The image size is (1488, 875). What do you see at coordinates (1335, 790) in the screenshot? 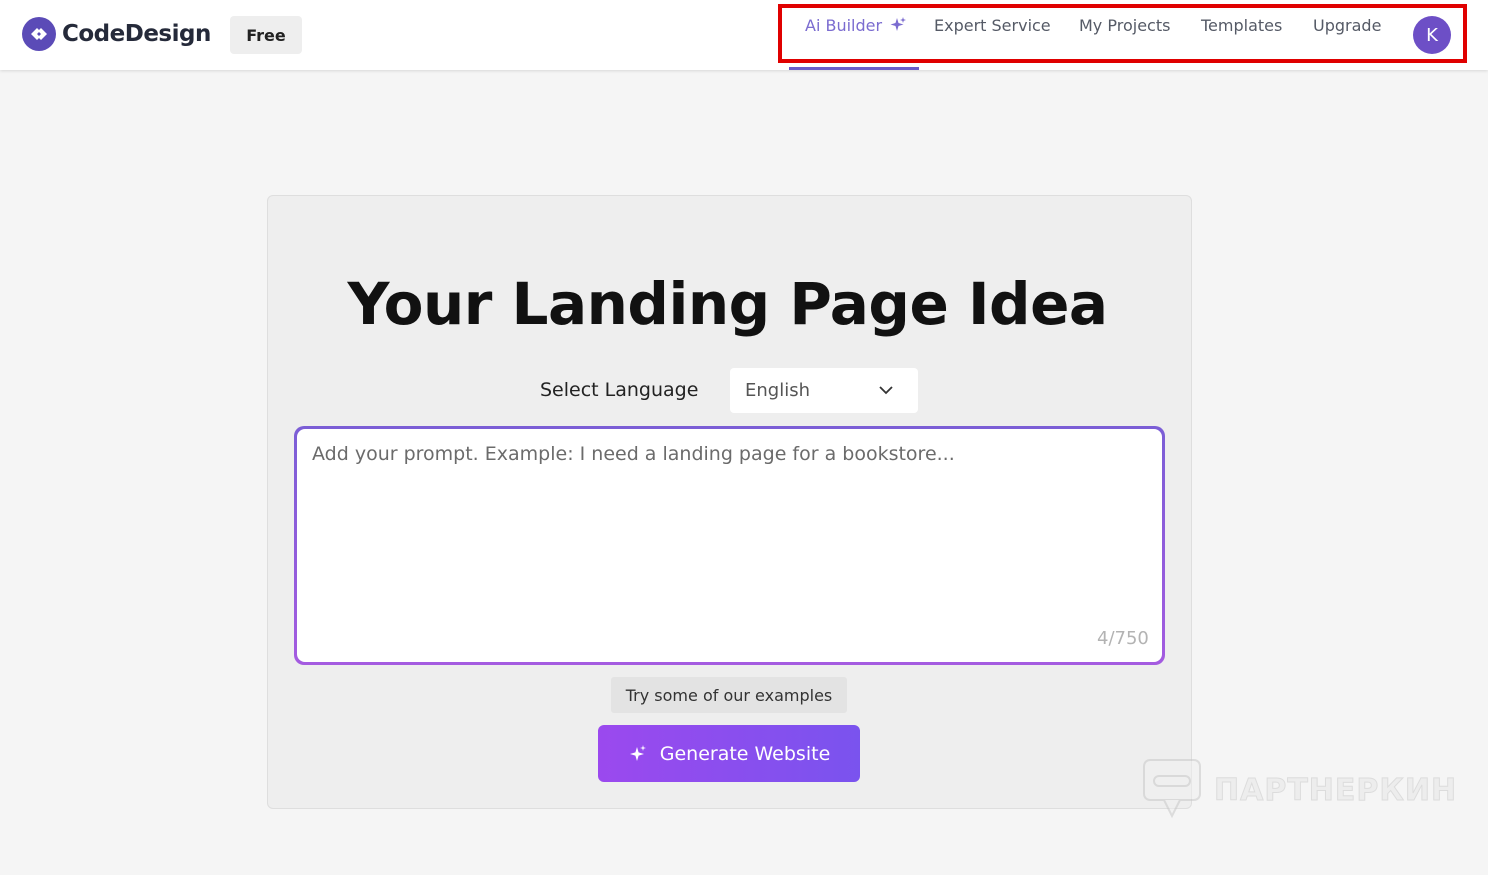
I see `watermark-text: ПАРТНЕРКИН` at bounding box center [1335, 790].